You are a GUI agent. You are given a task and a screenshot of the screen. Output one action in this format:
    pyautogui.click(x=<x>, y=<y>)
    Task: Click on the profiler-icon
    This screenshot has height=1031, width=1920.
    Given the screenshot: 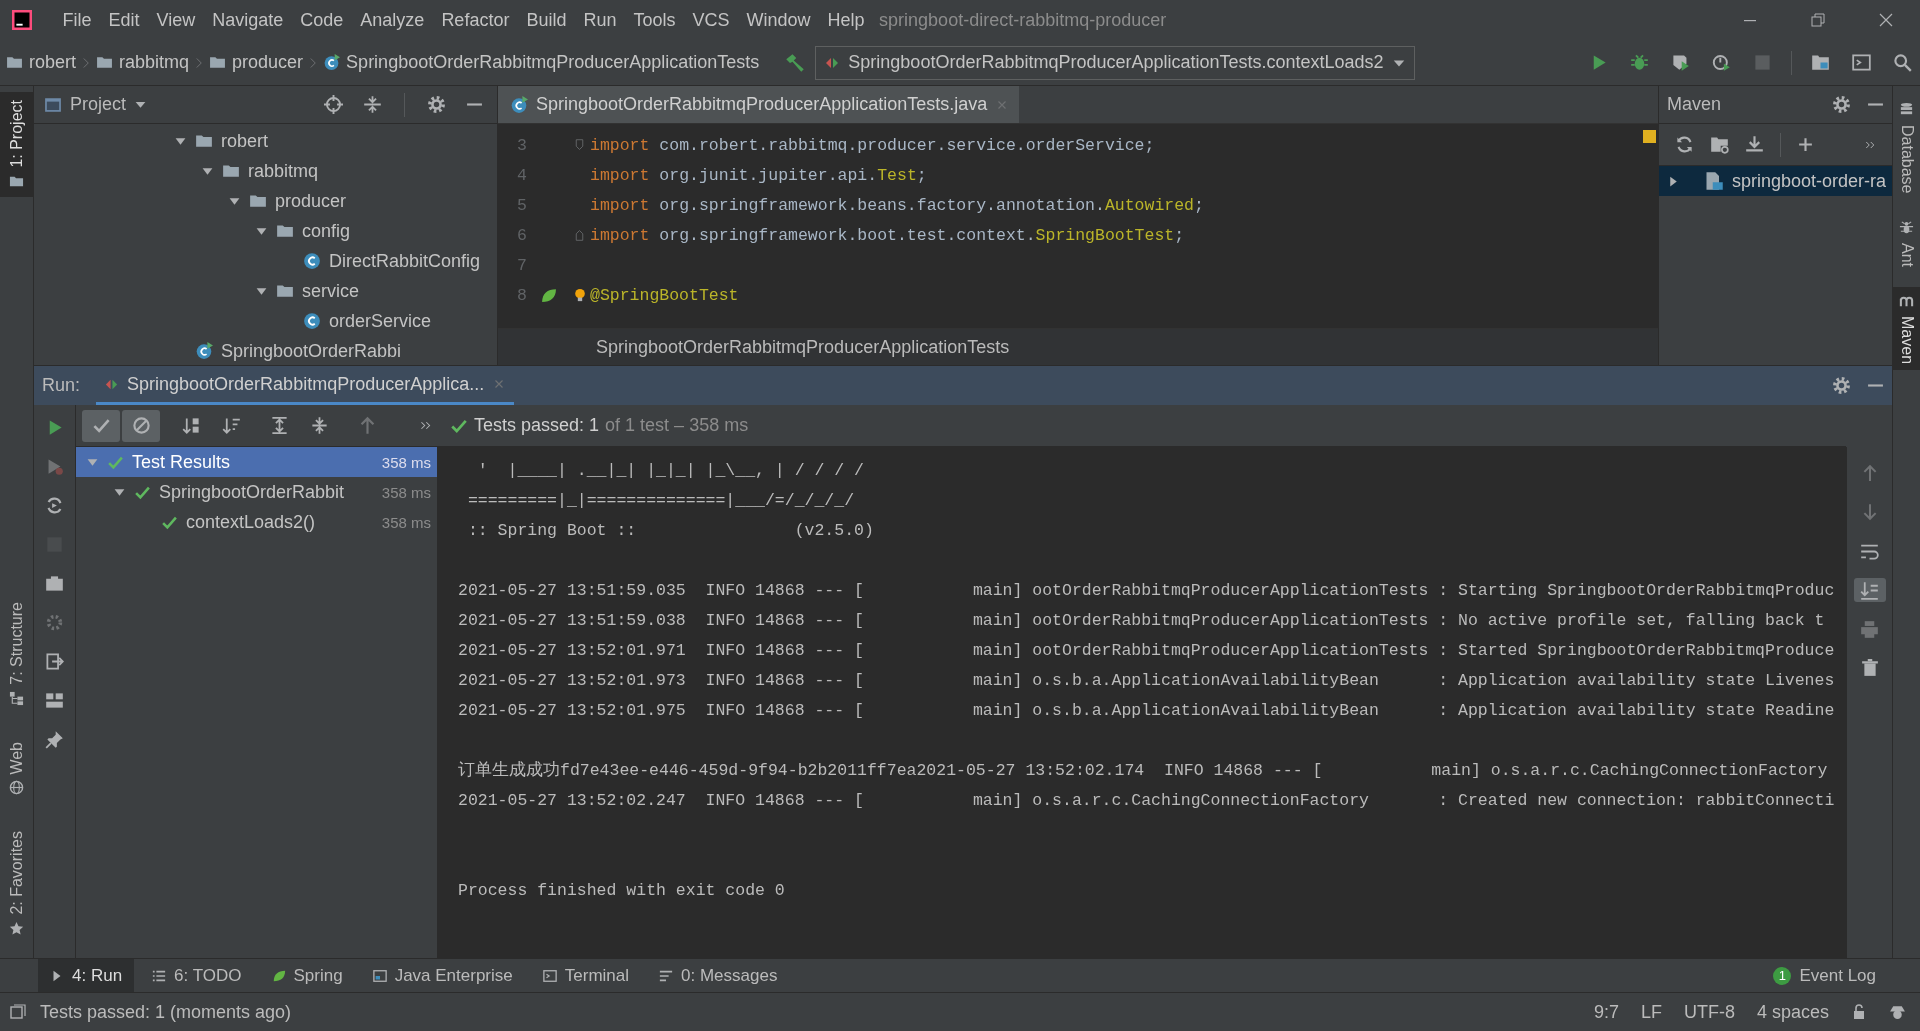 What is the action you would take?
    pyautogui.click(x=1721, y=62)
    